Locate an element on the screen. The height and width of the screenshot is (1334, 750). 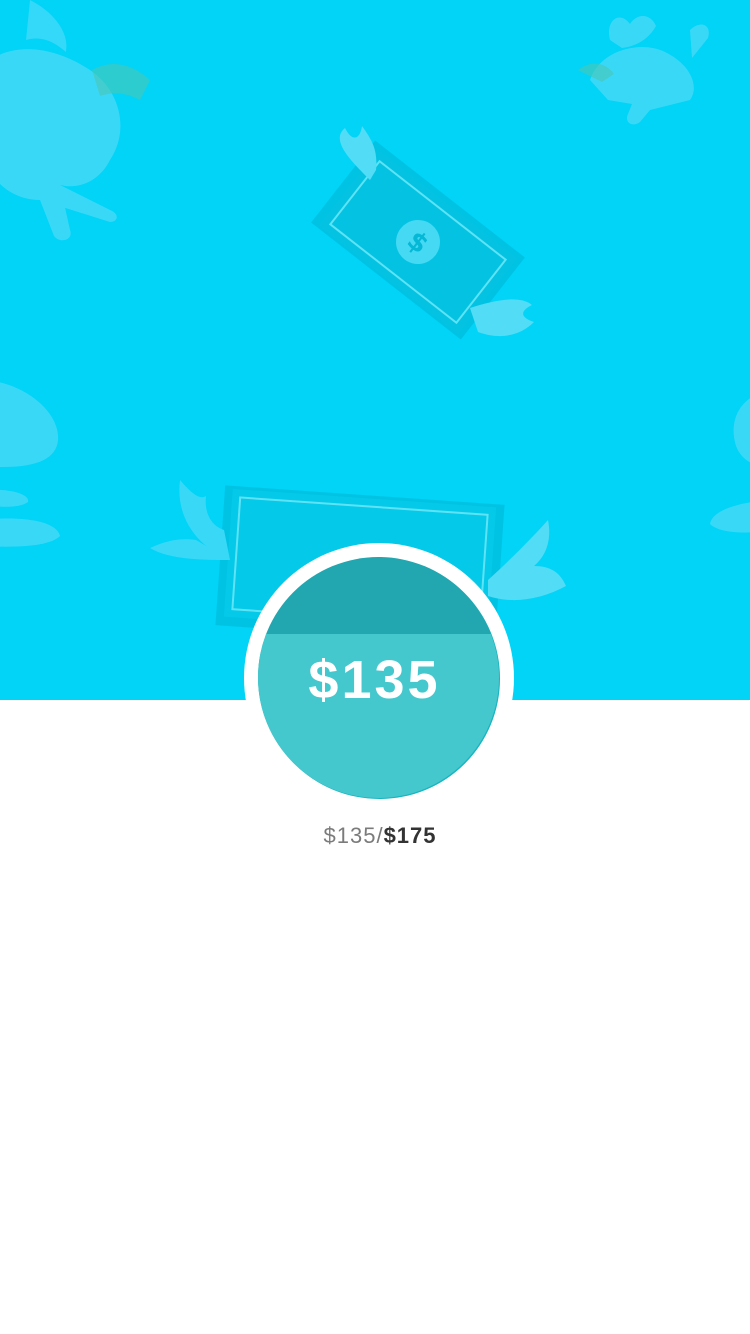
progress-amount: $135 is located at coordinates (374, 680).